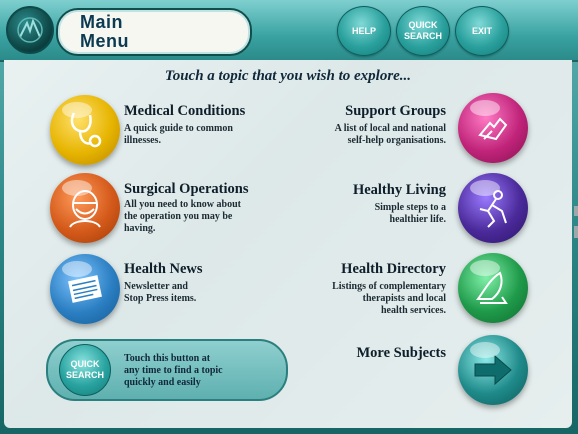 The image size is (578, 434). I want to click on quick-search-button: QUICK SEARCH, so click(85, 370).